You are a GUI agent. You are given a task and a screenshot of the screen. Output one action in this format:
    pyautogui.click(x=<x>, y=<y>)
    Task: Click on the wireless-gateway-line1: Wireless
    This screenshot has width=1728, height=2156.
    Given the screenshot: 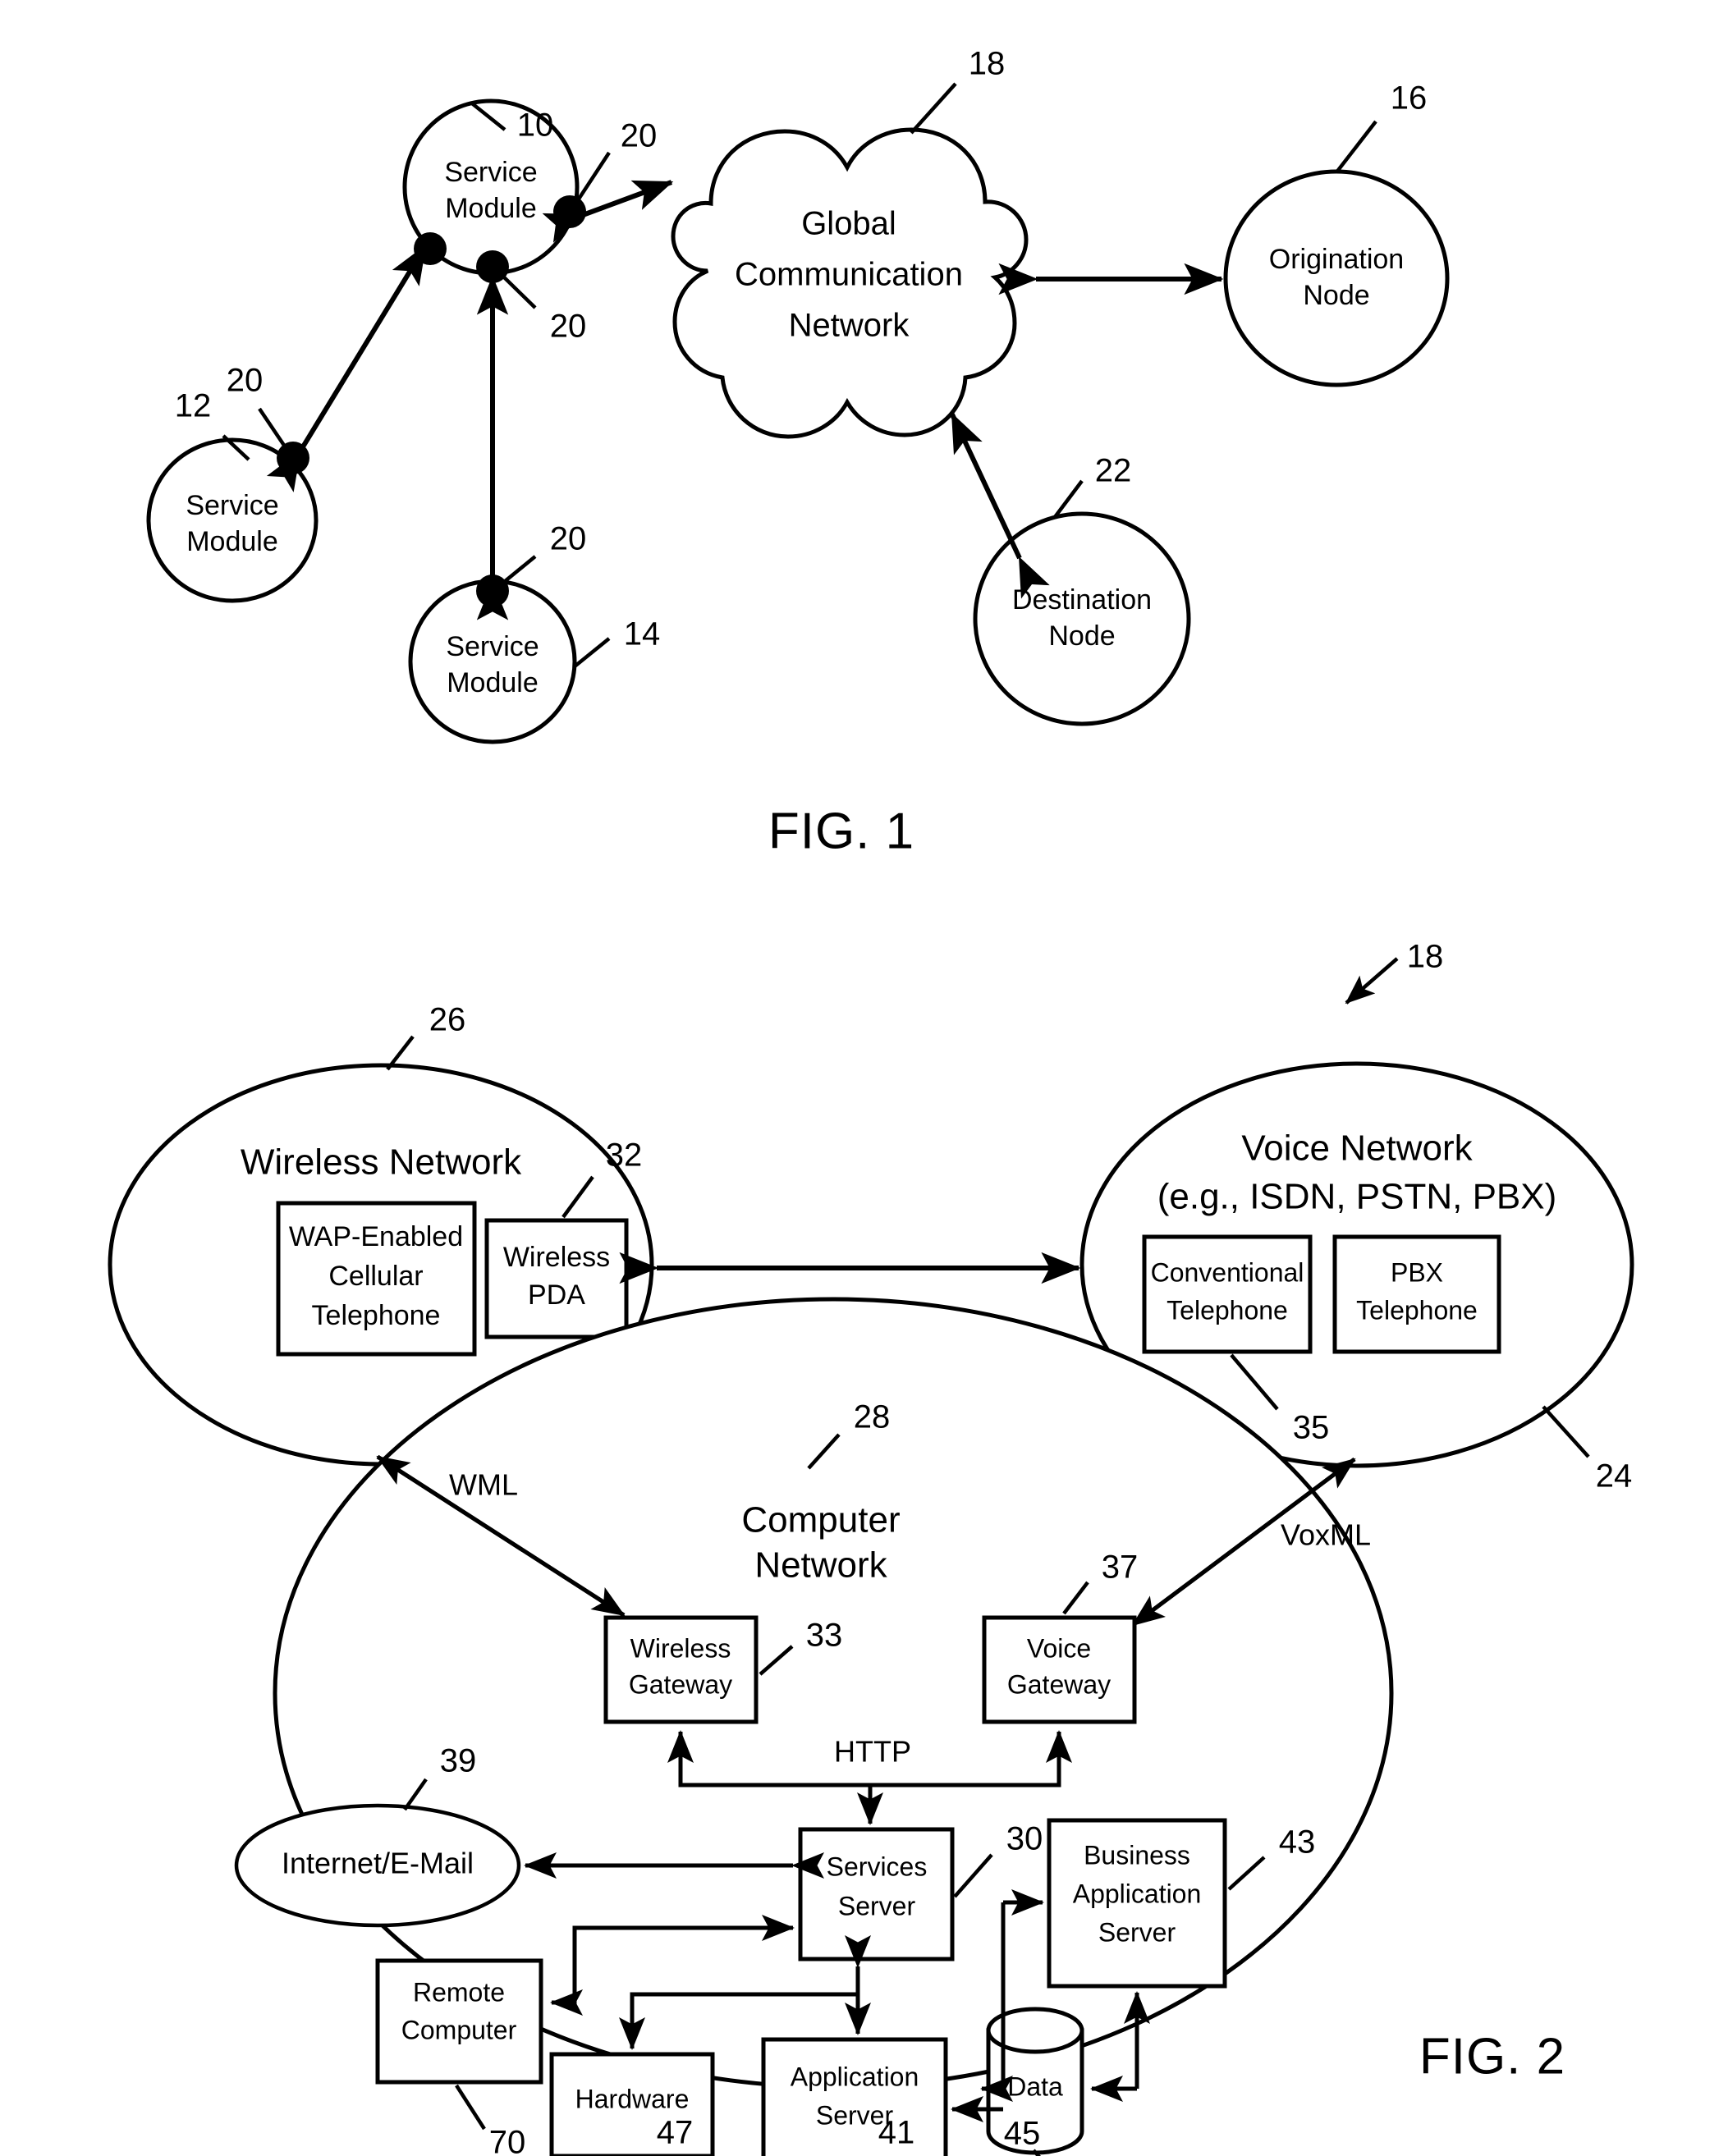 What is the action you would take?
    pyautogui.click(x=680, y=1648)
    